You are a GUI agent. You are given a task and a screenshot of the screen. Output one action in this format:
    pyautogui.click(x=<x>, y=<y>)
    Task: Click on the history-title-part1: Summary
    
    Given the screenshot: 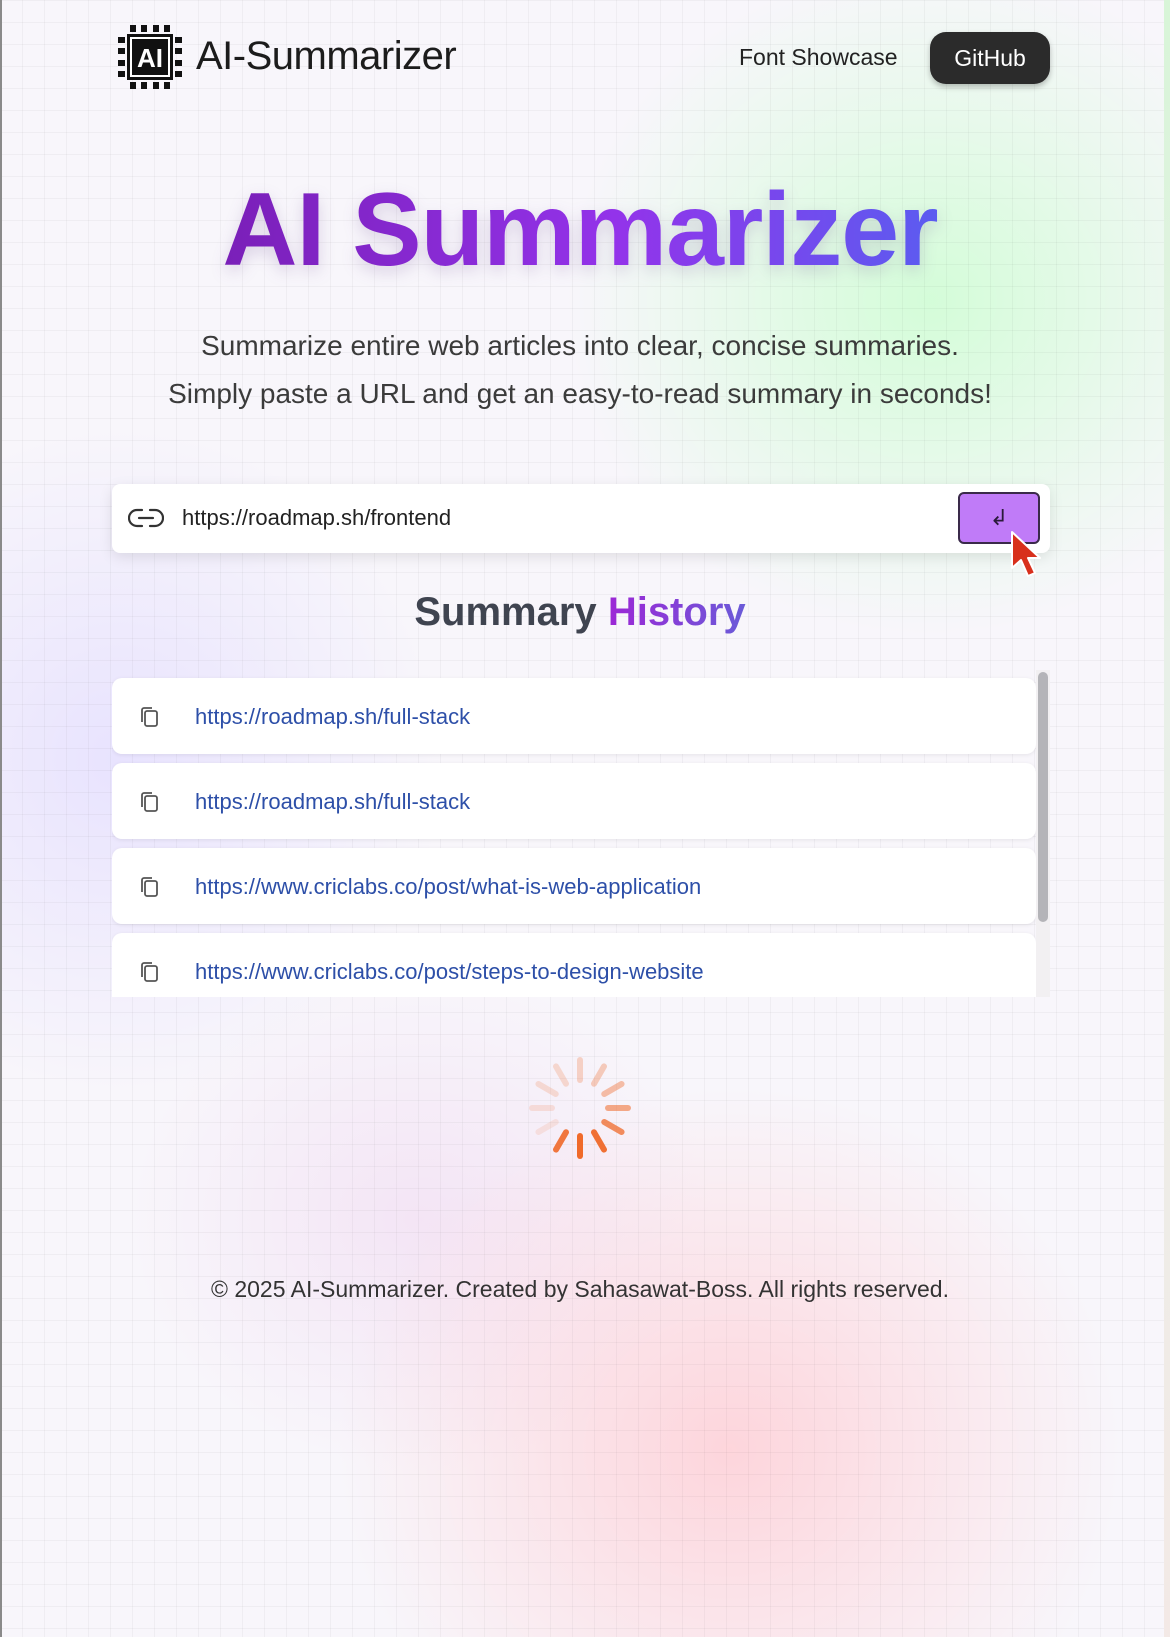 What is the action you would take?
    pyautogui.click(x=505, y=612)
    